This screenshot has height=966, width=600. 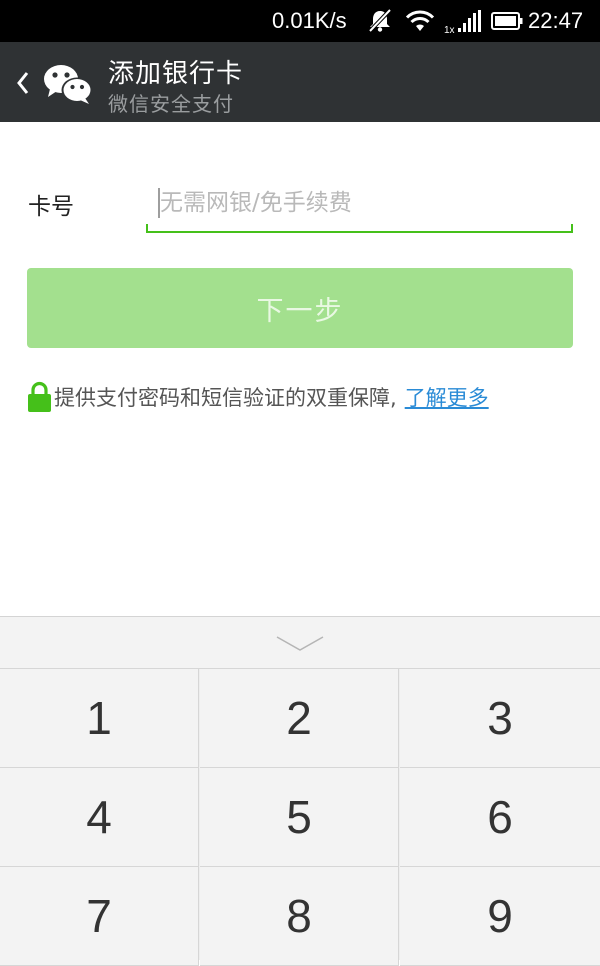 I want to click on key-3: 3, so click(x=500, y=718).